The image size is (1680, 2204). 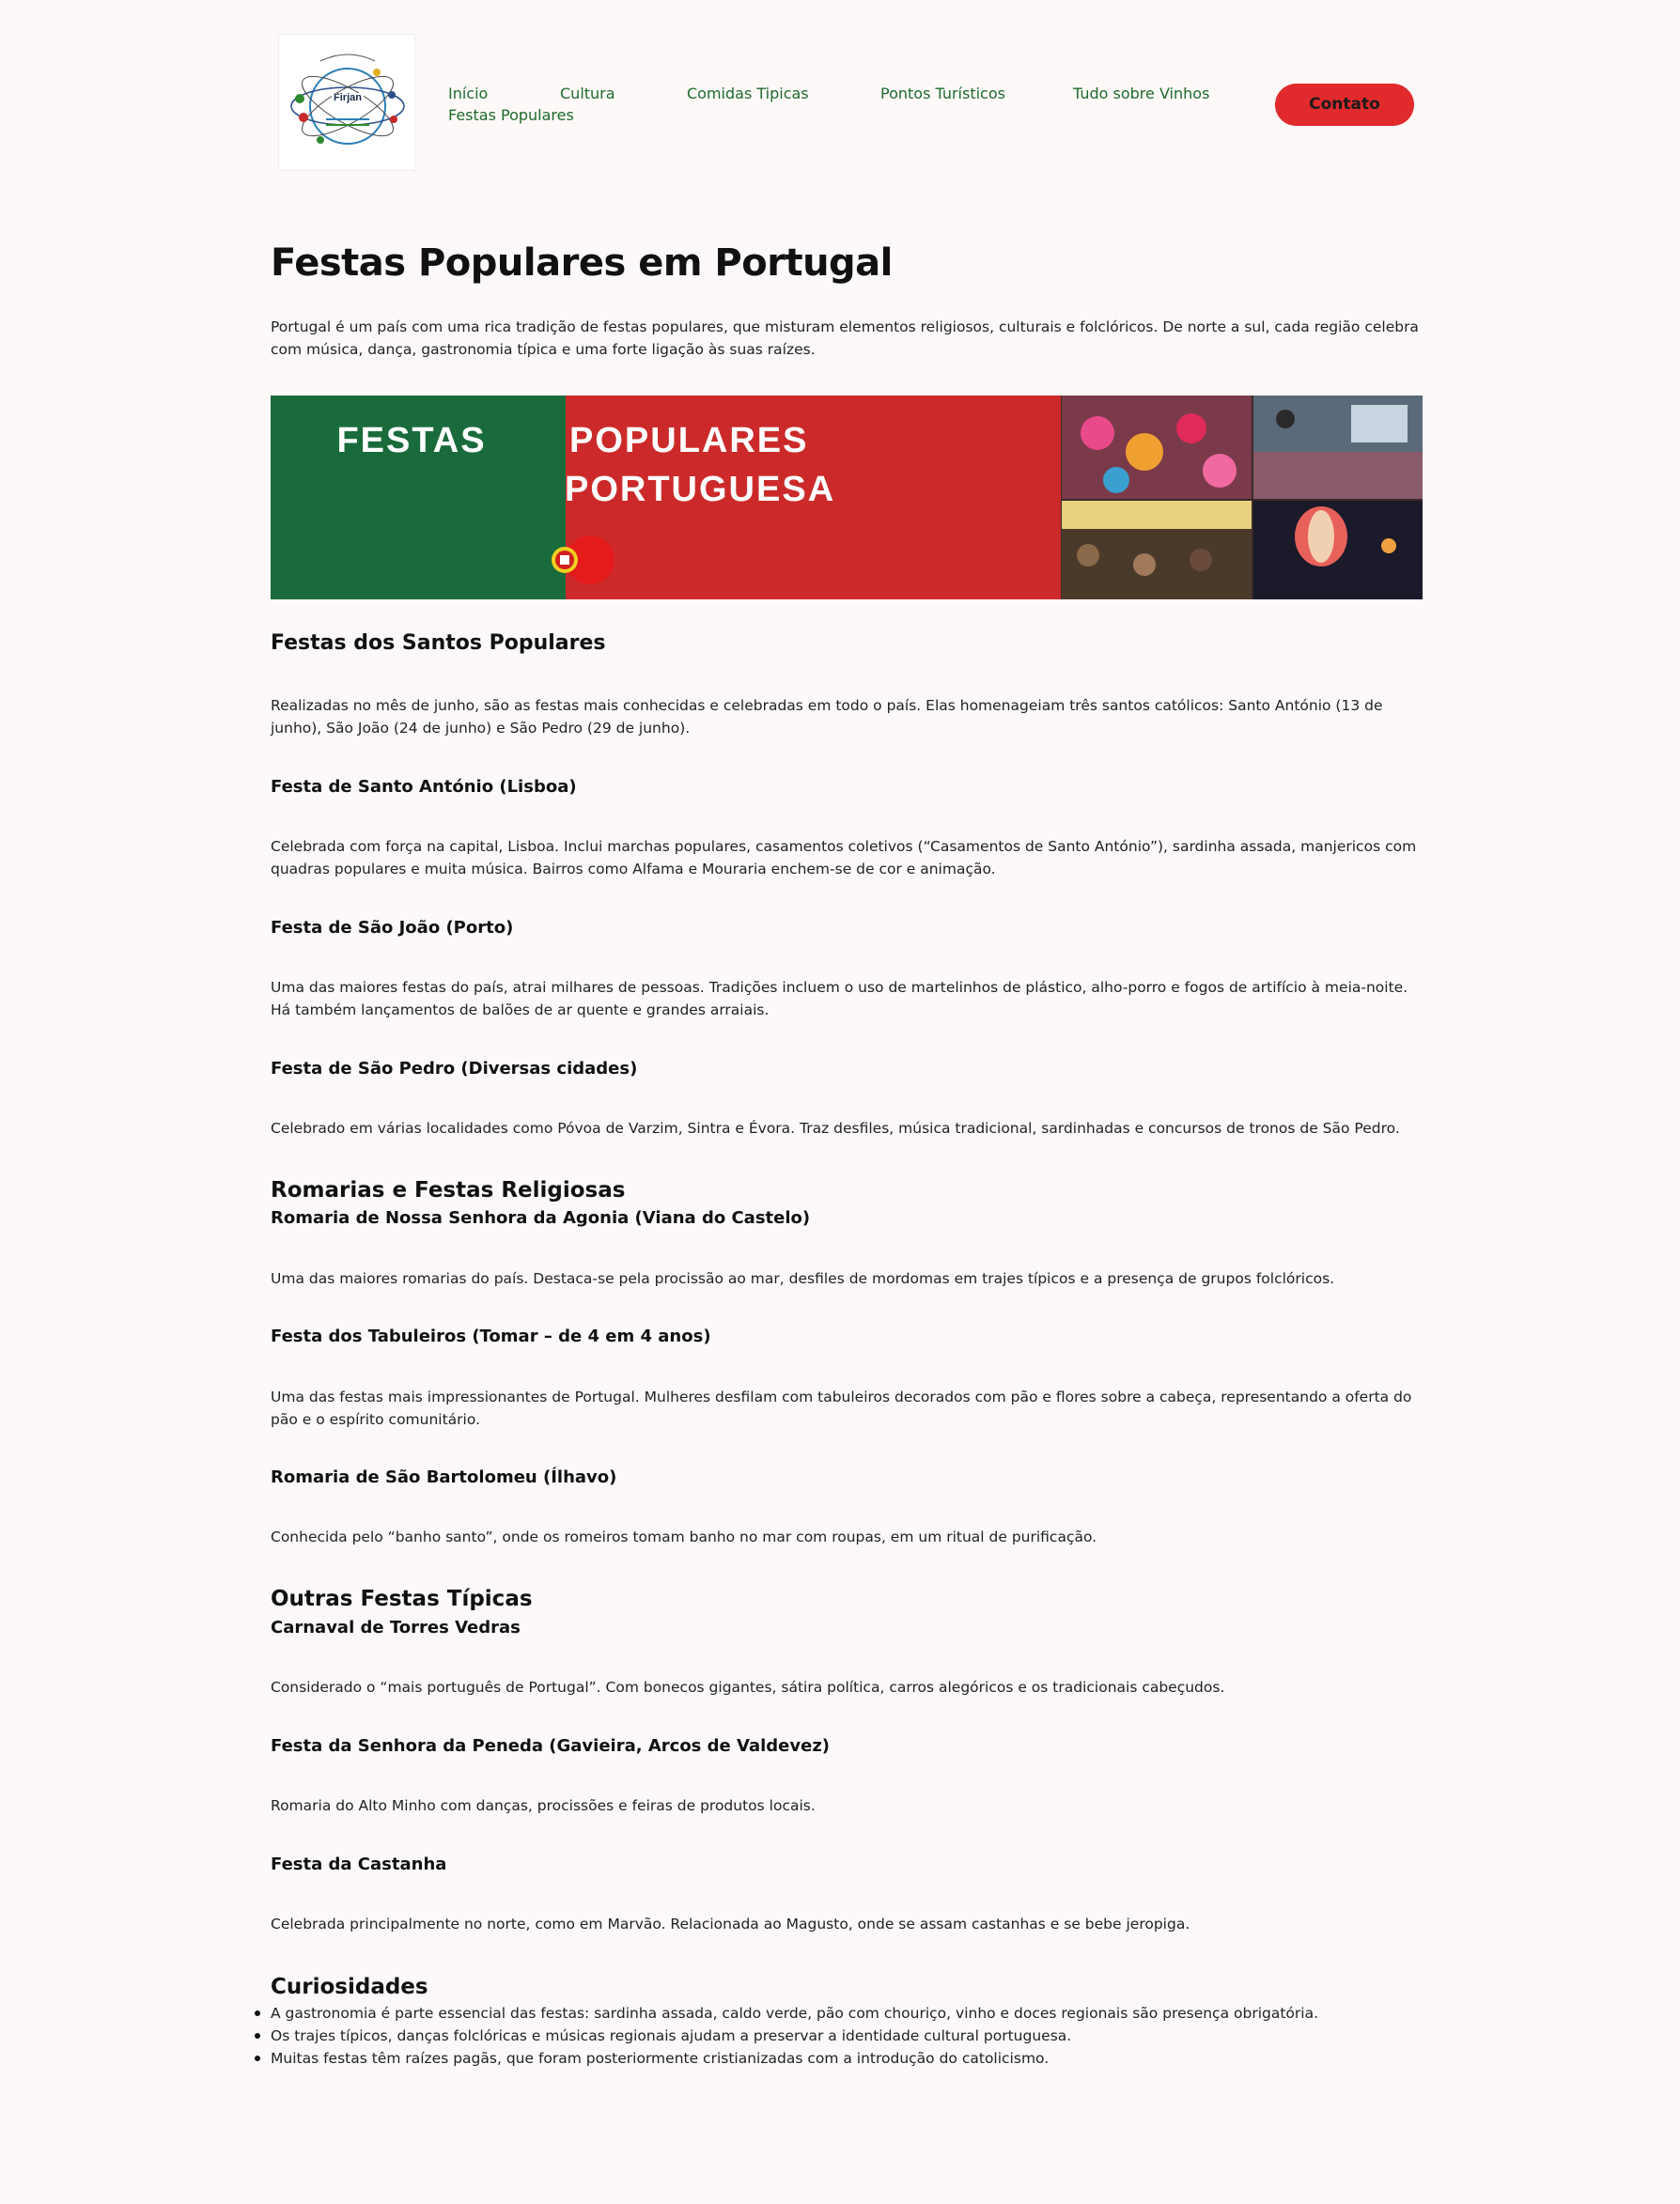 I want to click on banner-word-populares: POPULARES, so click(x=688, y=440).